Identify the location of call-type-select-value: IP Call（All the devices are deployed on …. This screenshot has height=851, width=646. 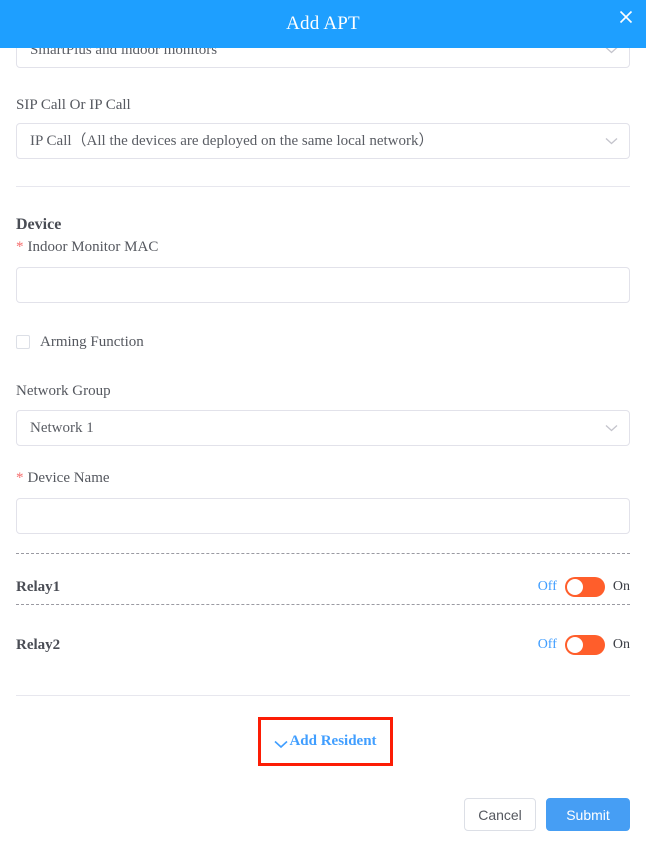
(232, 141).